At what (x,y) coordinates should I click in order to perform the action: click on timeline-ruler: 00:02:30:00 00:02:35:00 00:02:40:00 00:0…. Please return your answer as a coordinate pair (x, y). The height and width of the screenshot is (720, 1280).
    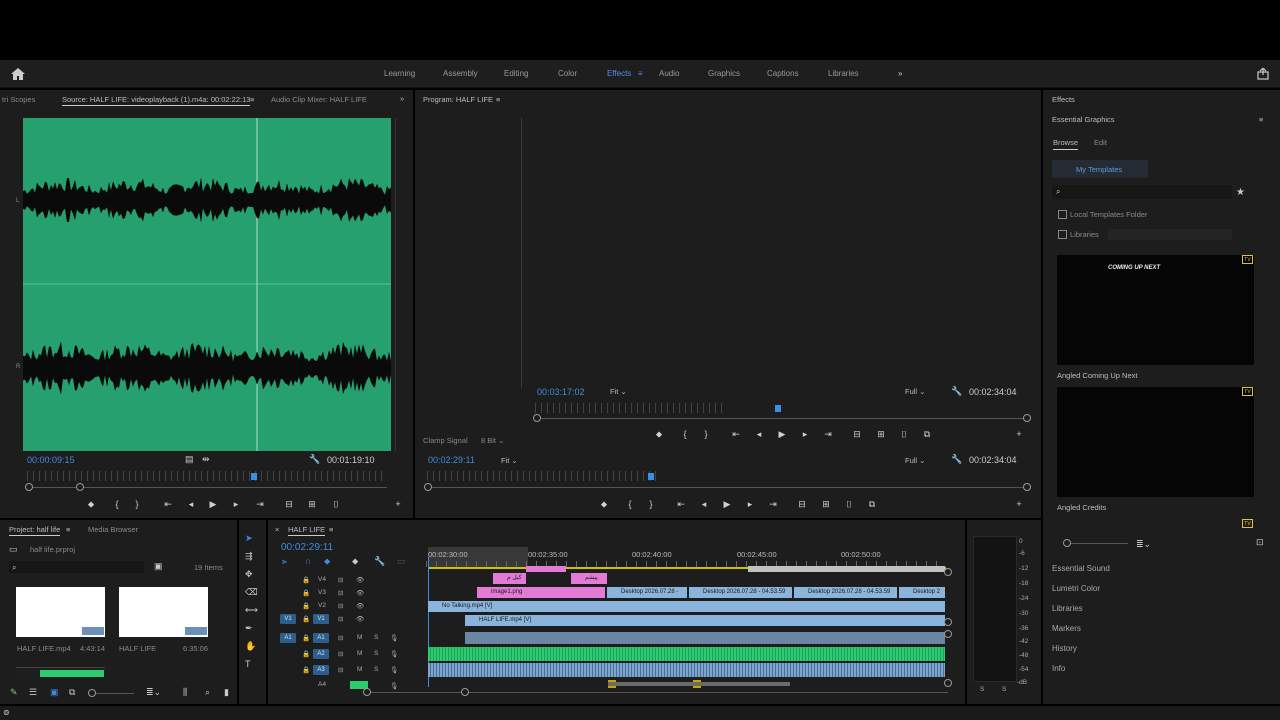
    Looking at the image, I should click on (686, 557).